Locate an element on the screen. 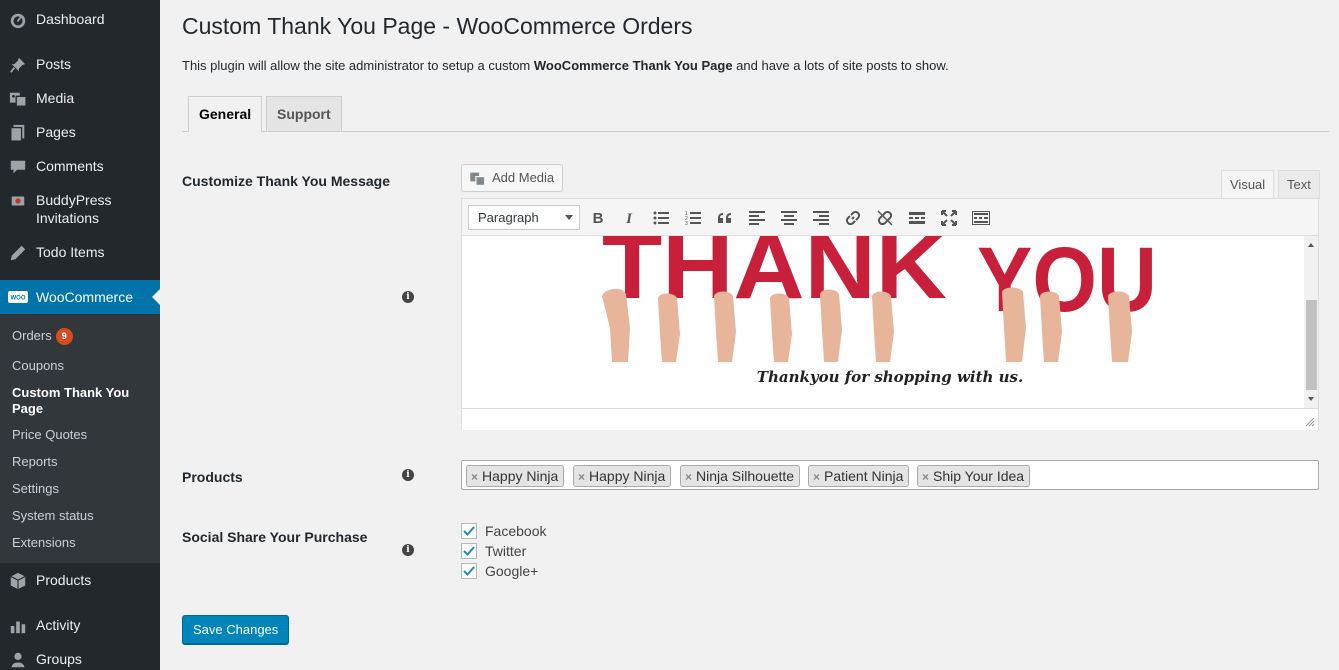  menu-item-woocommerce: WOO WooCommerce is located at coordinates (80, 297).